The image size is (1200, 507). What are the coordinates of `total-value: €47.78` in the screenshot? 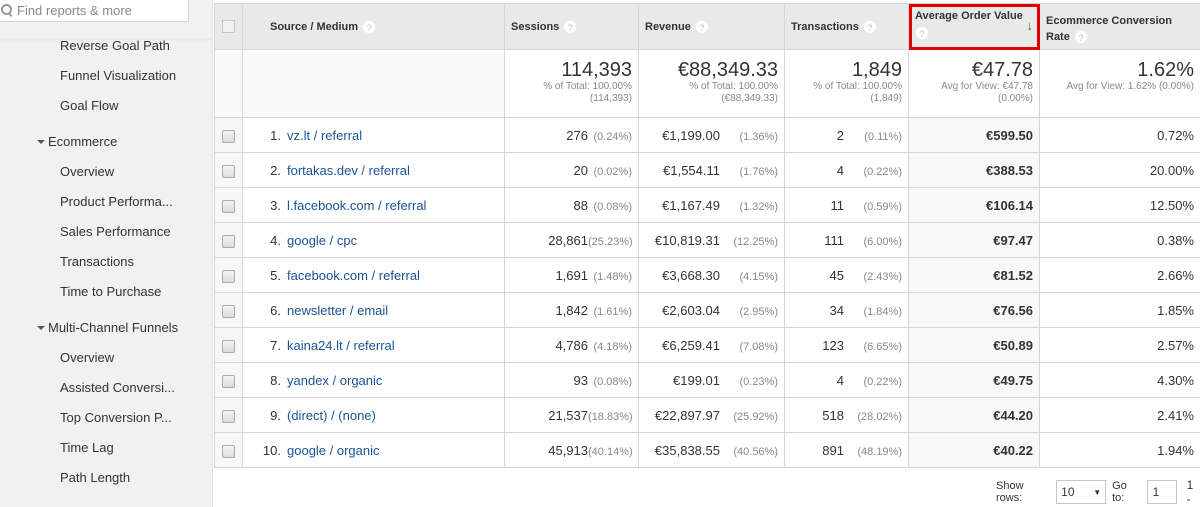 It's located at (1002, 70).